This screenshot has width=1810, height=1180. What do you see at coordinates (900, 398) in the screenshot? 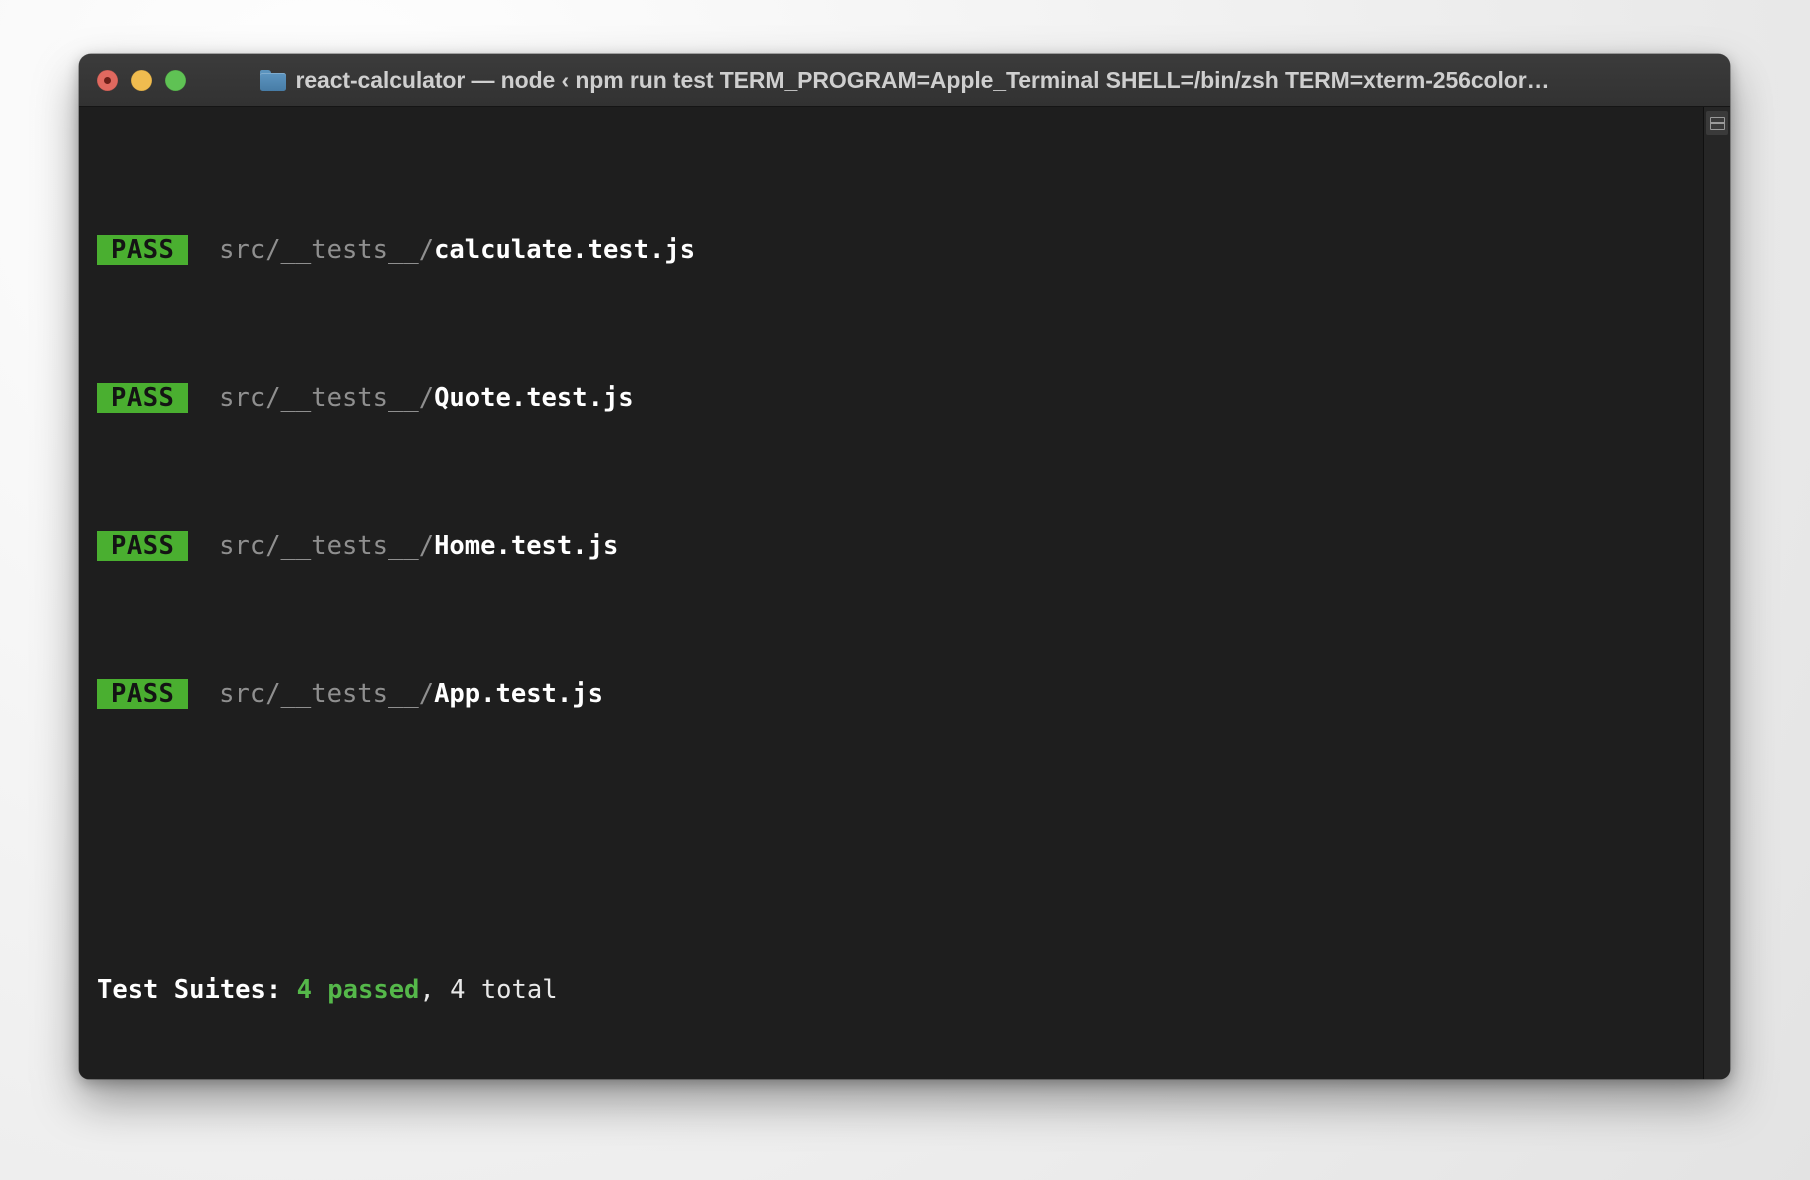
I see `test-result-row: PASS src/__tests__/Quote.test.js` at bounding box center [900, 398].